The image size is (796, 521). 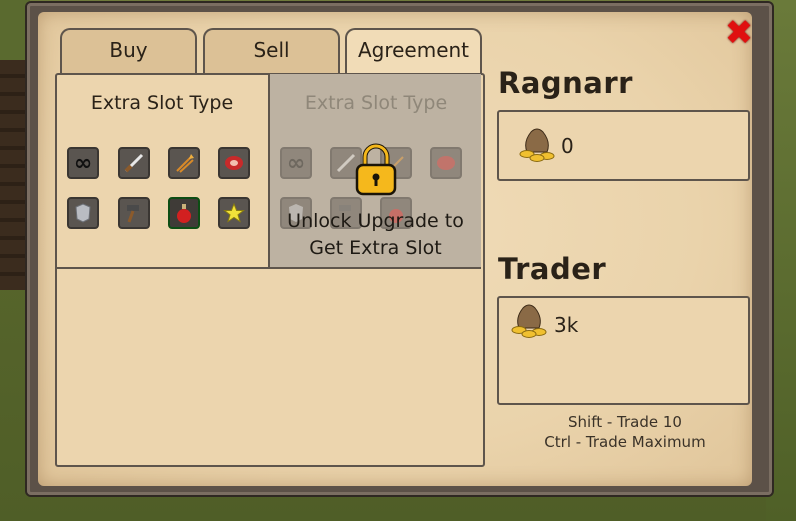 What do you see at coordinates (184, 163) in the screenshot?
I see `arrows-icon` at bounding box center [184, 163].